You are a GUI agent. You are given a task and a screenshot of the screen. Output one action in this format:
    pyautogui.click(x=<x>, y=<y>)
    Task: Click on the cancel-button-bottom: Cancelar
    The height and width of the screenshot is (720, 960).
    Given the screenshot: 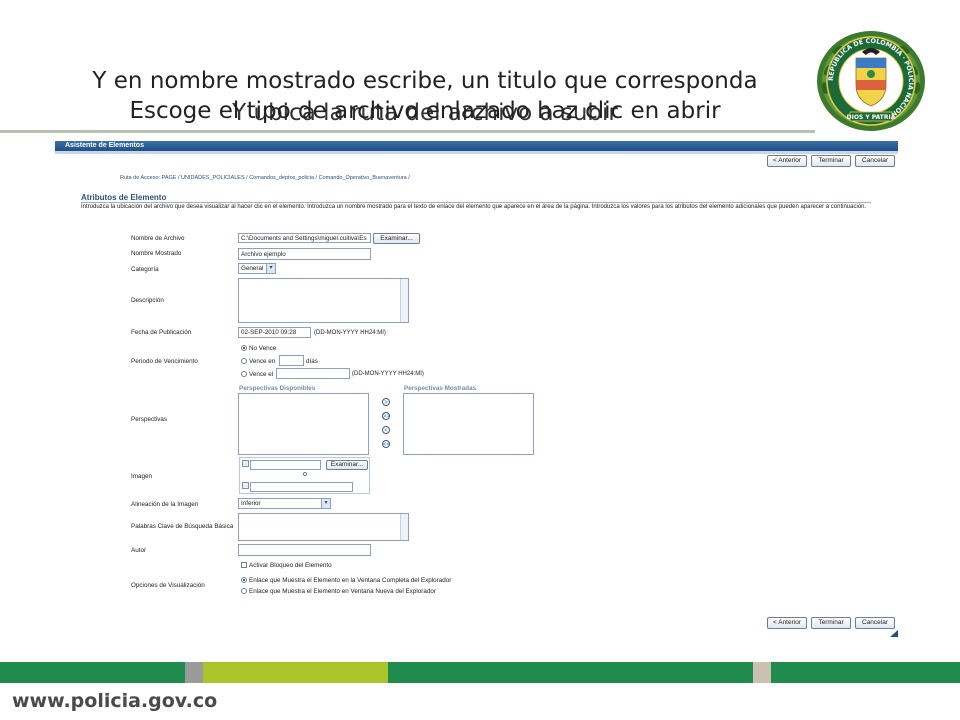 What is the action you would take?
    pyautogui.click(x=875, y=623)
    